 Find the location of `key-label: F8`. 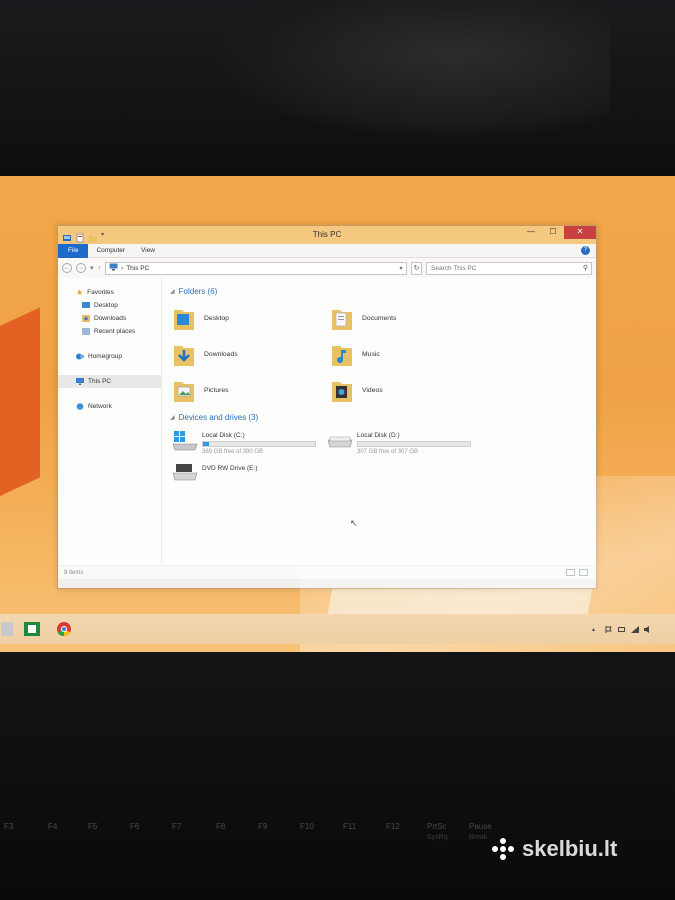

key-label: F8 is located at coordinates (221, 826).